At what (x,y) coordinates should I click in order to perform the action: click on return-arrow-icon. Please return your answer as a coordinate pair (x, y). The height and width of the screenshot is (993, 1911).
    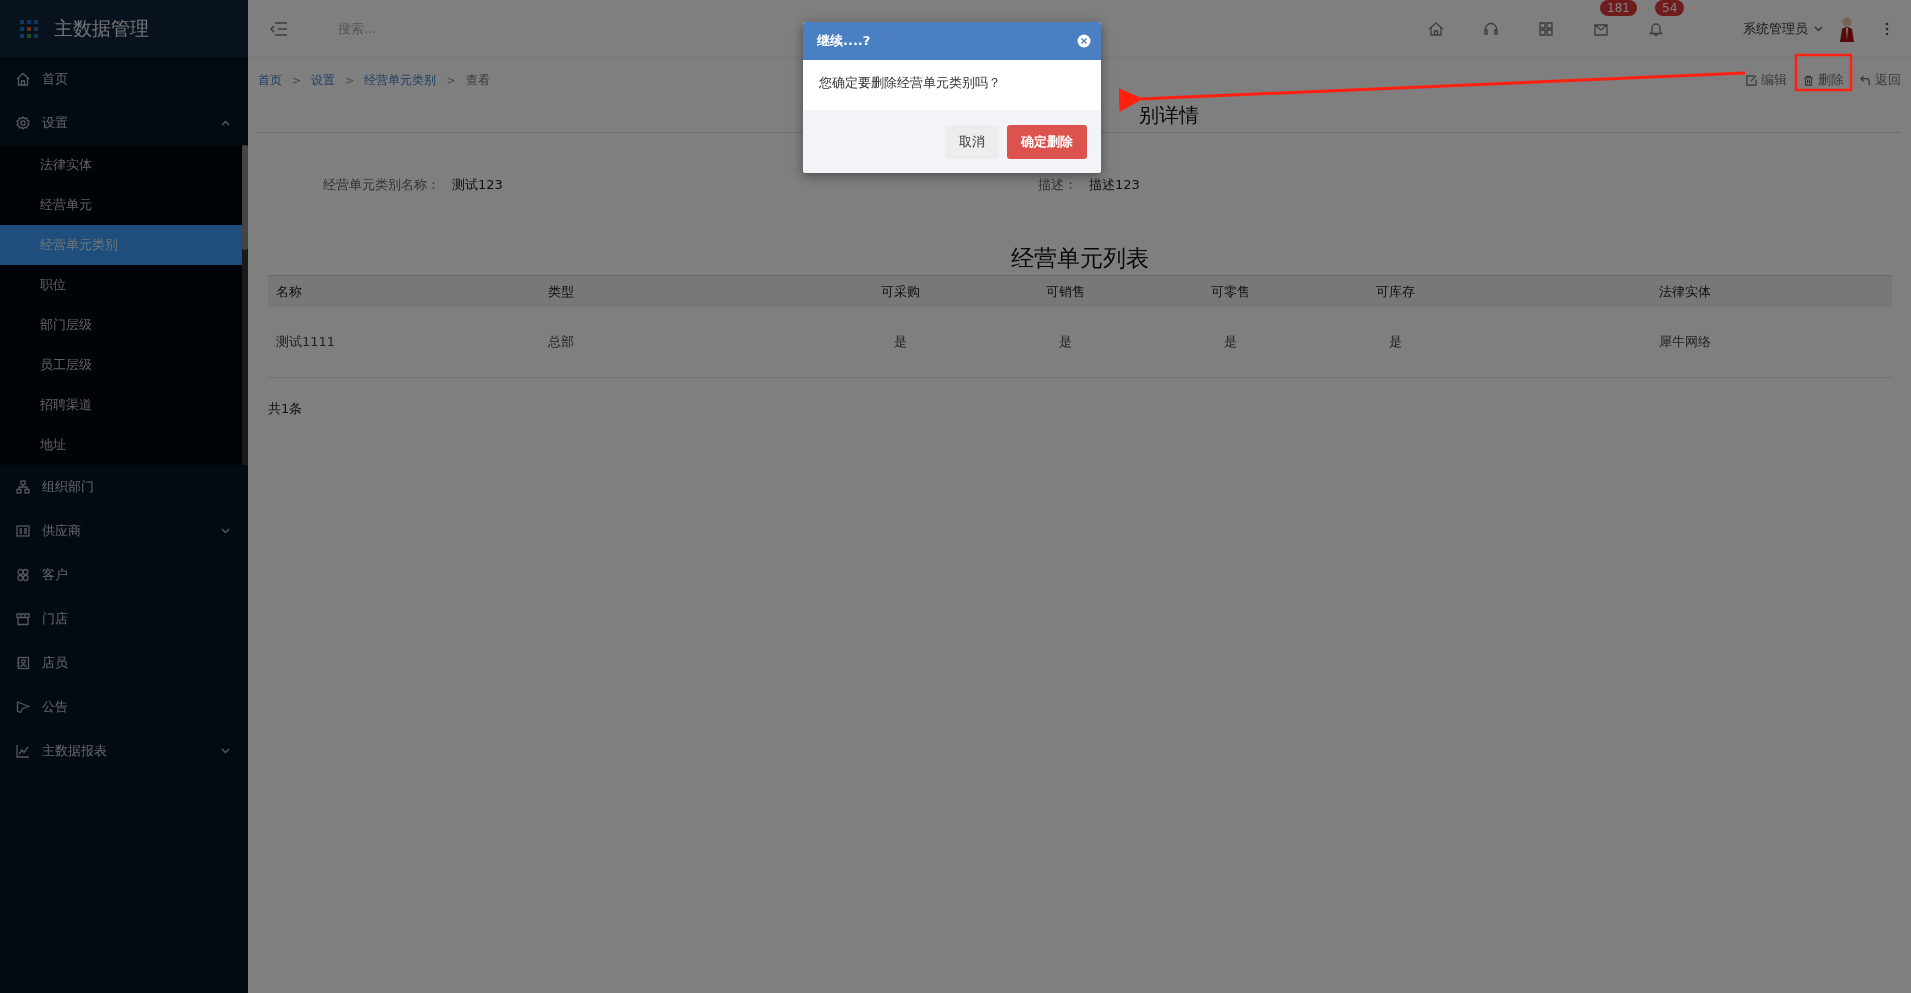
    Looking at the image, I should click on (1865, 80).